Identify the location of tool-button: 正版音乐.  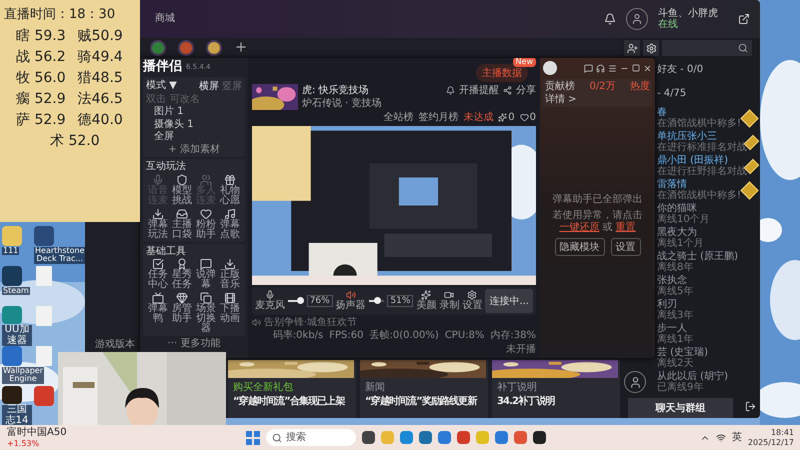
(230, 274).